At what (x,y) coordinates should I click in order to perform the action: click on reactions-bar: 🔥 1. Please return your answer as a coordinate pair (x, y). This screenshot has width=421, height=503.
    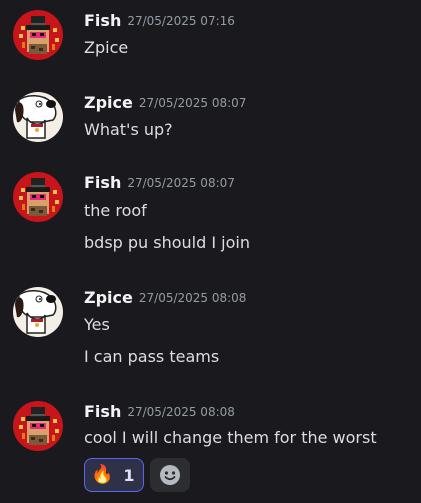
    Looking at the image, I should click on (137, 475).